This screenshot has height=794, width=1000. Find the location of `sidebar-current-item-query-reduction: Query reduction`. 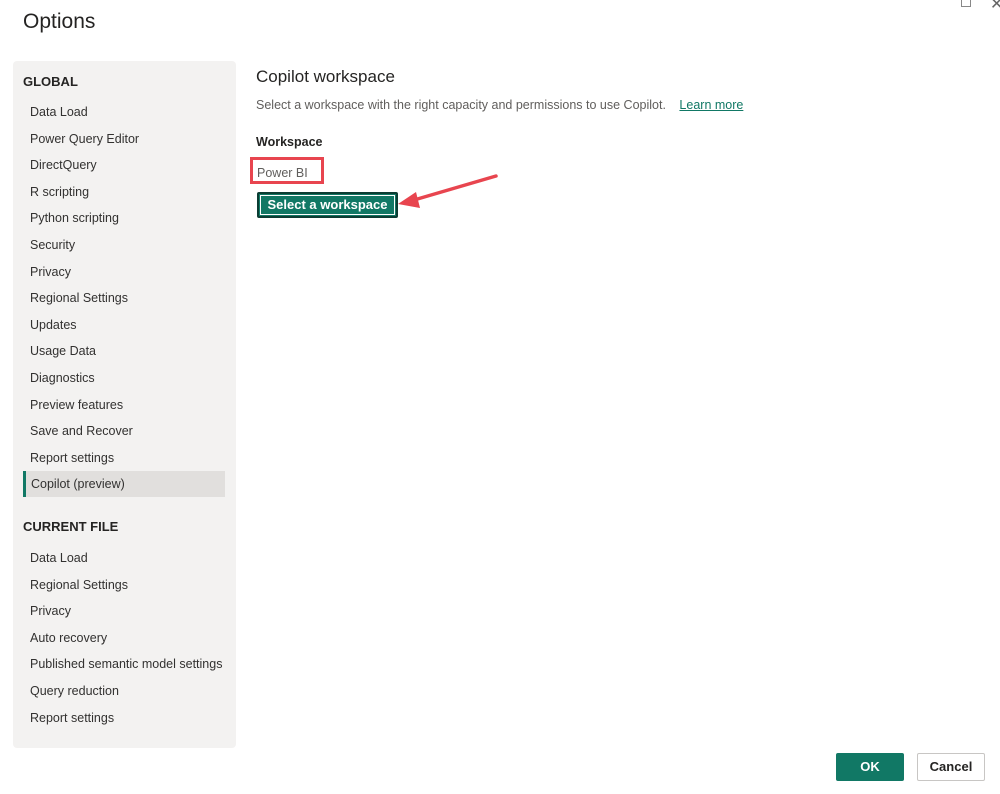

sidebar-current-item-query-reduction: Query reduction is located at coordinates (124, 691).